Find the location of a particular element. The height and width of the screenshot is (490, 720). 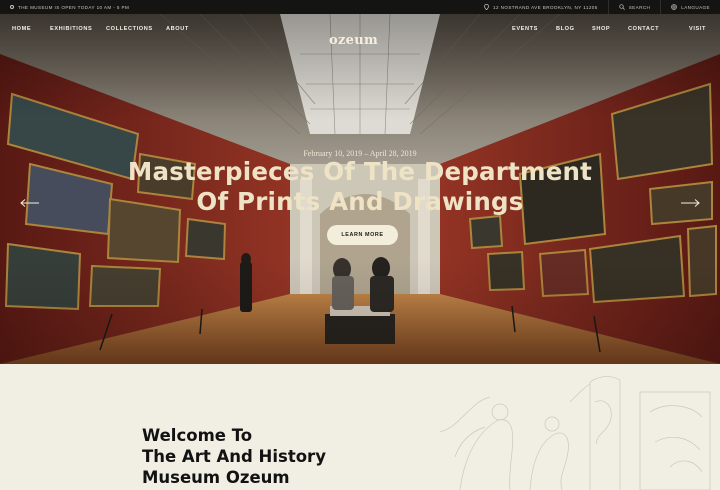

address-text: 12 NOSTRAND AVE BROOKLYN, NY 11205 is located at coordinates (545, 7).